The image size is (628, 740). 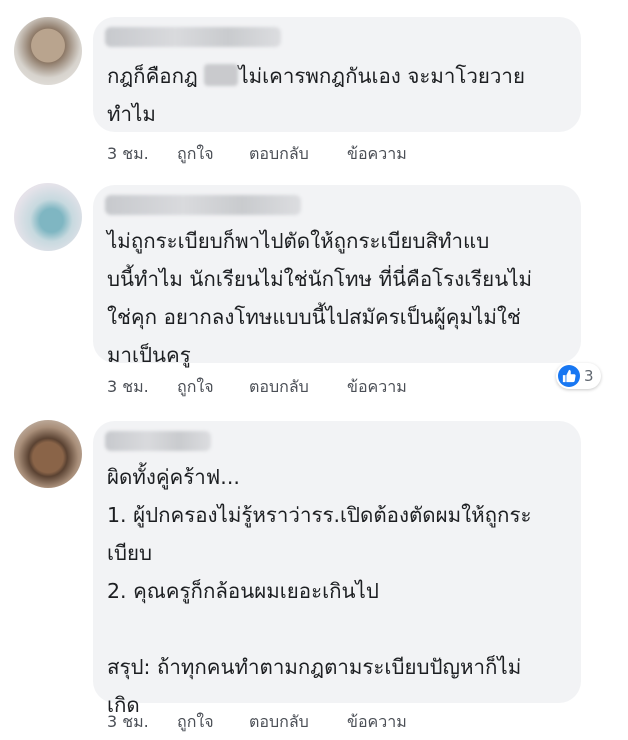 What do you see at coordinates (221, 75) in the screenshot?
I see `redacted-word` at bounding box center [221, 75].